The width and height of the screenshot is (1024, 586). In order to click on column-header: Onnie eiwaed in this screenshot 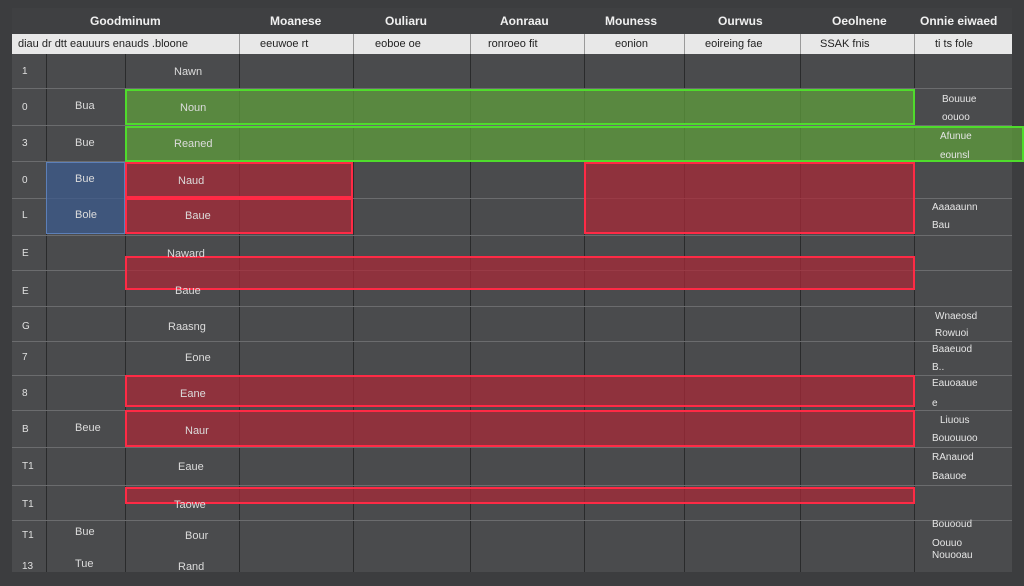, I will do `click(958, 21)`.